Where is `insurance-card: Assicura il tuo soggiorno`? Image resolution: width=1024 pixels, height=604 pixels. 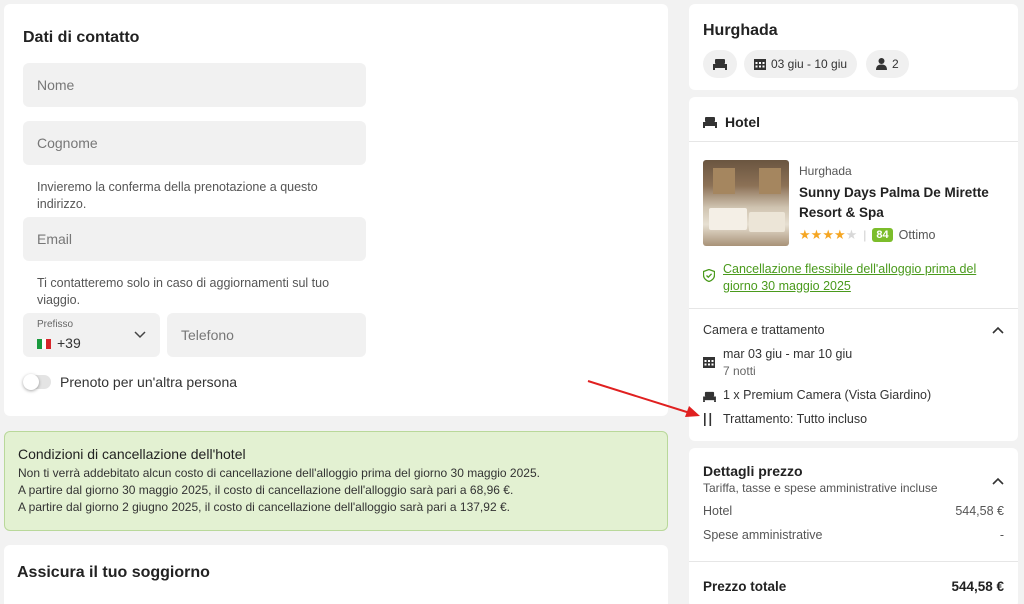
insurance-card: Assicura il tuo soggiorno is located at coordinates (336, 574).